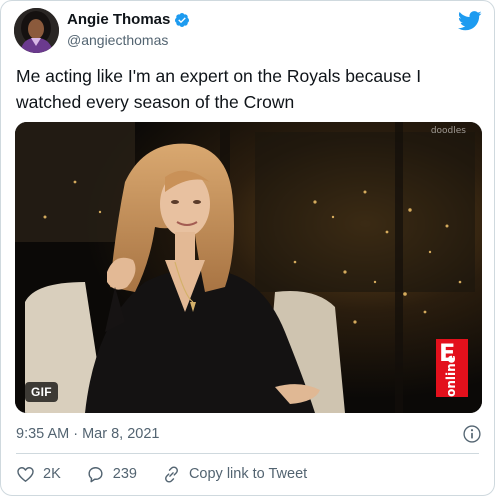 The width and height of the screenshot is (495, 496). I want to click on e-online-logo: E online, so click(452, 368).